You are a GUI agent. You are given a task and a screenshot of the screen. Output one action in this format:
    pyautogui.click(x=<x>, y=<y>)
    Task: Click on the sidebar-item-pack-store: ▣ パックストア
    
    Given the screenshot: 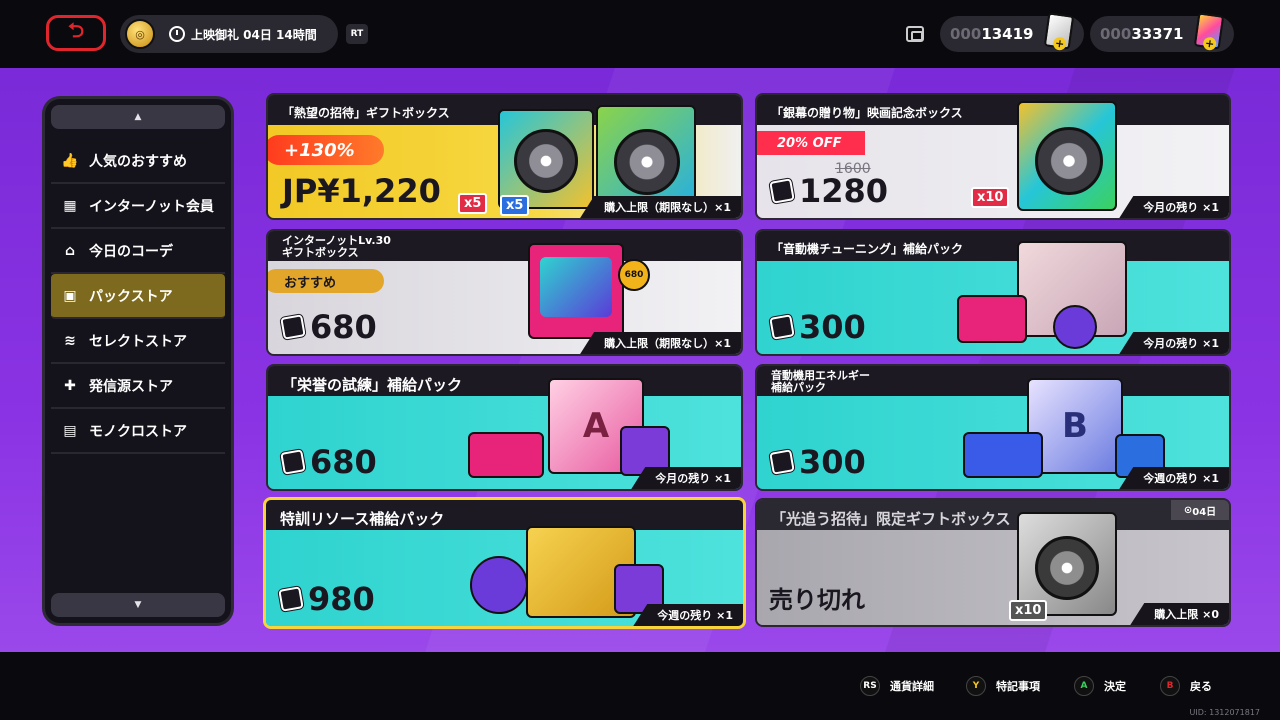 What is the action you would take?
    pyautogui.click(x=138, y=296)
    